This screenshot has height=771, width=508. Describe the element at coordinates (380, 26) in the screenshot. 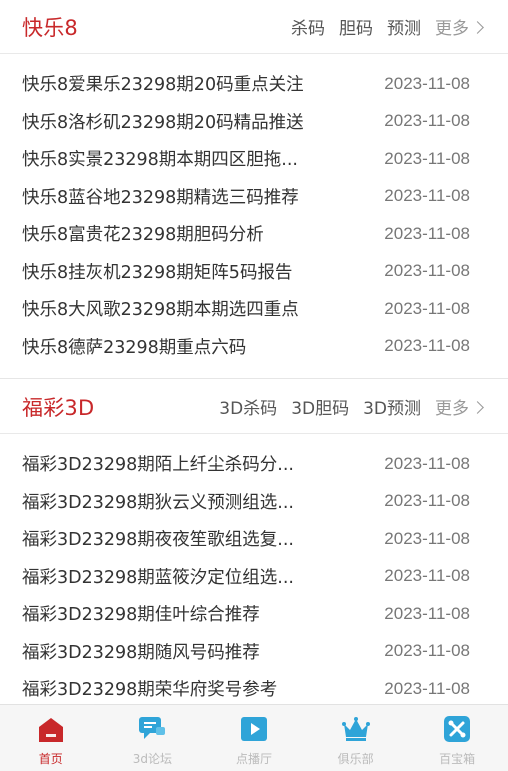

I see `section-links: 杀码 胆码 预测 更多` at that location.